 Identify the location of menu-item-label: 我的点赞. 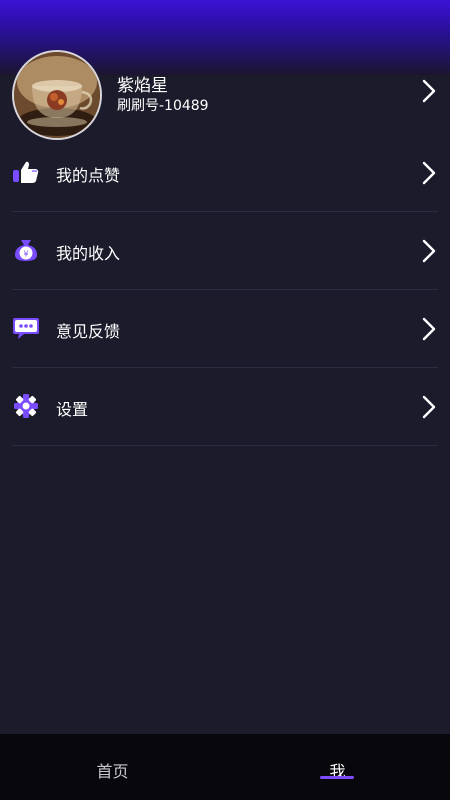
(88, 175).